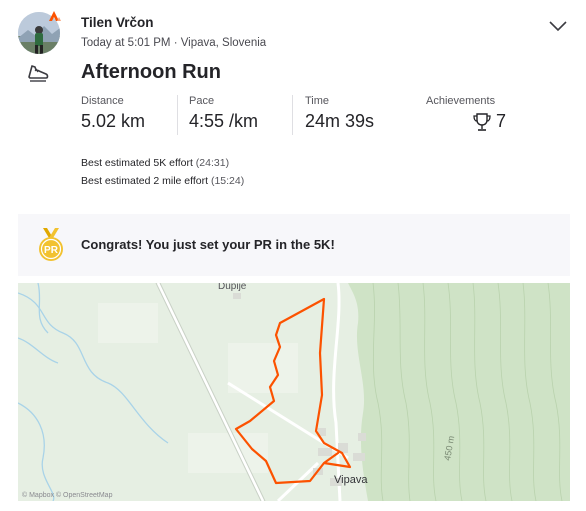 The width and height of the screenshot is (586, 511). I want to click on achievements-count: 7, so click(501, 121).